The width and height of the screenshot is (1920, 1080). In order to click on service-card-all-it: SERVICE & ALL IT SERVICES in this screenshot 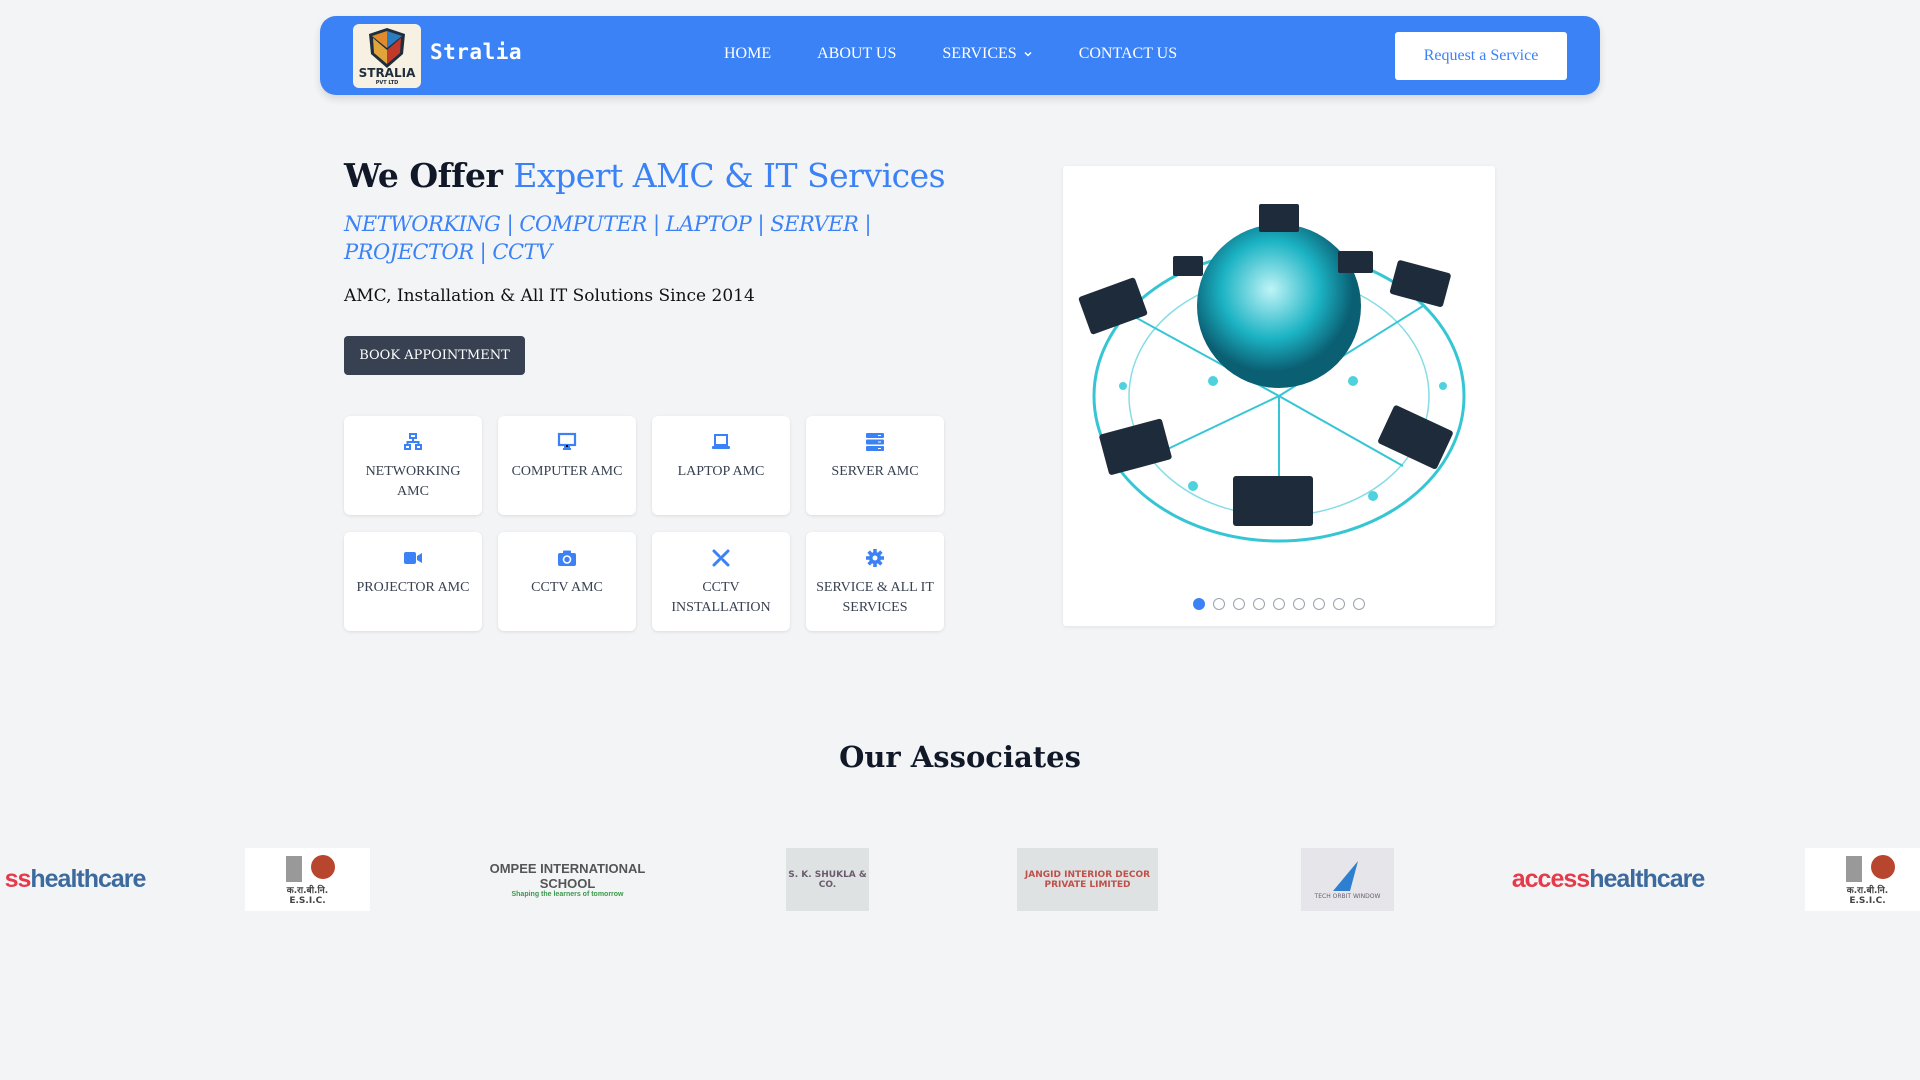, I will do `click(875, 581)`.